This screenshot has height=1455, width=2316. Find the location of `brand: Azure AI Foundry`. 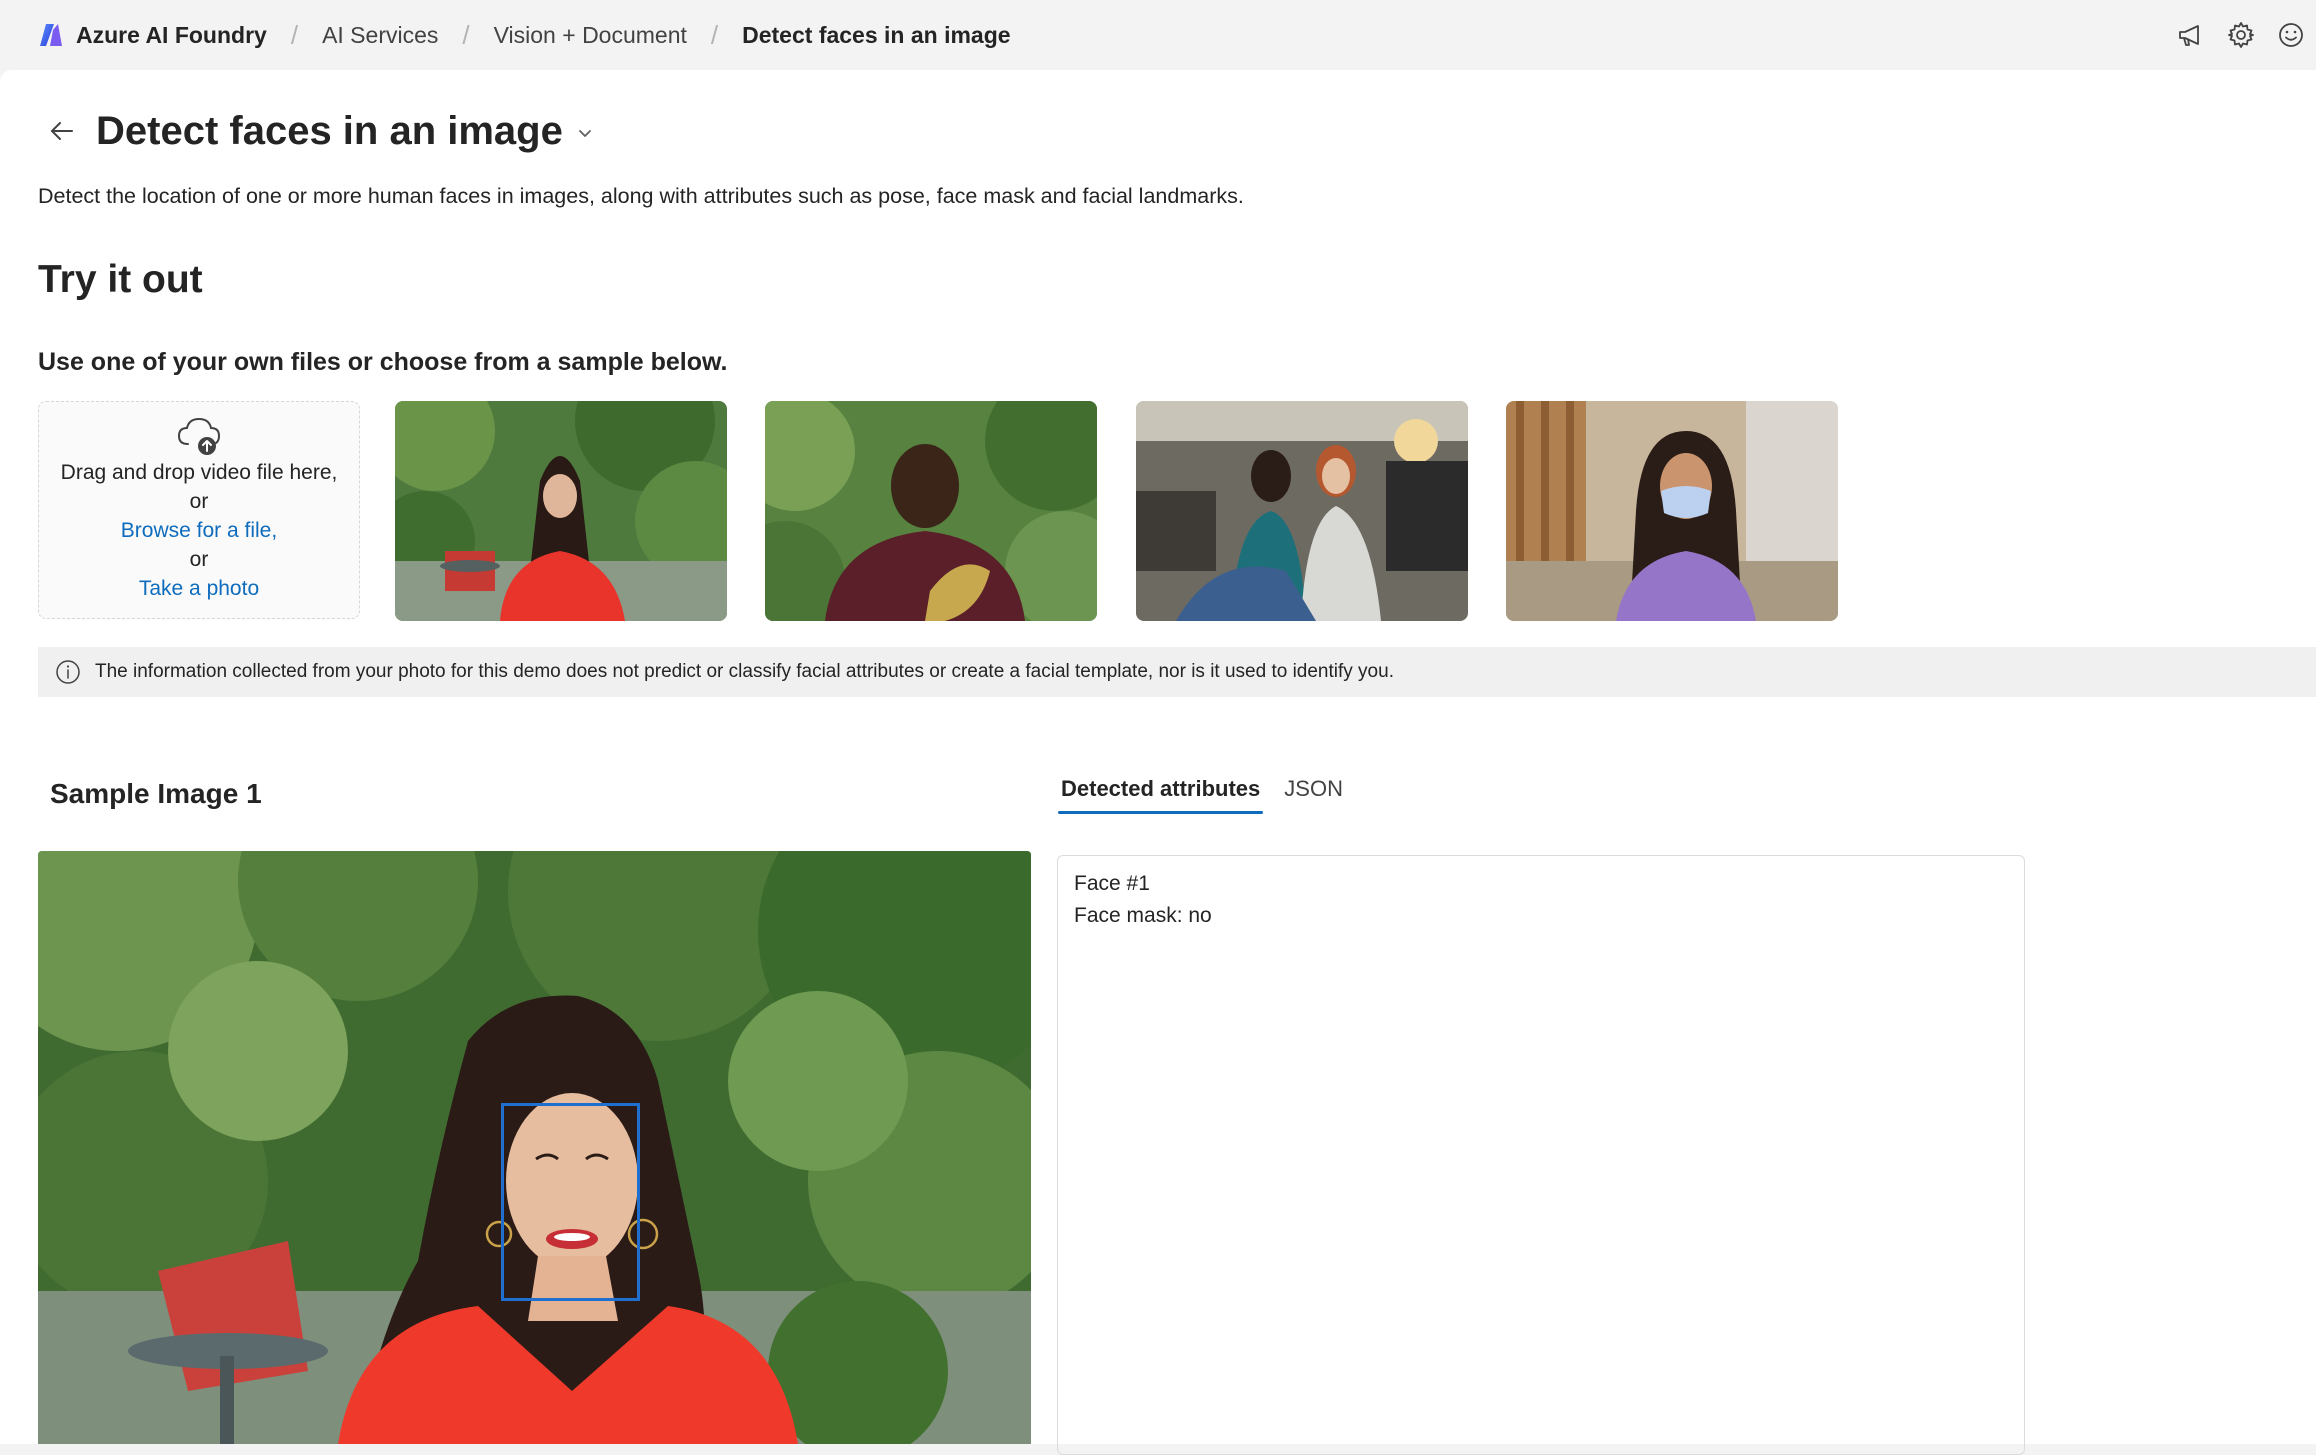

brand: Azure AI Foundry is located at coordinates (152, 35).